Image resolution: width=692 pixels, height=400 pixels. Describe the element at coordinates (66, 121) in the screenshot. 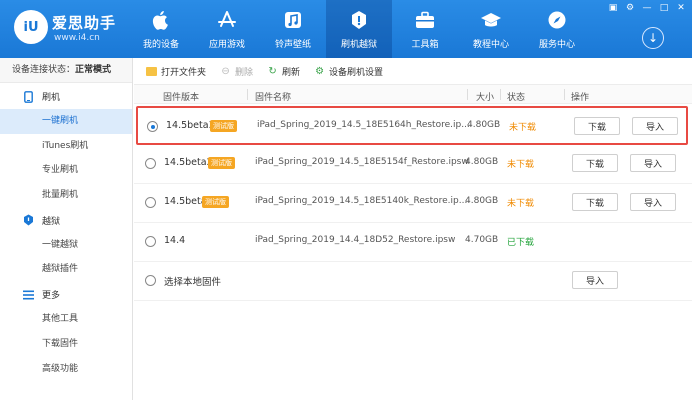

I see `sidebar-item-one-click-flash: 一键刷机` at that location.